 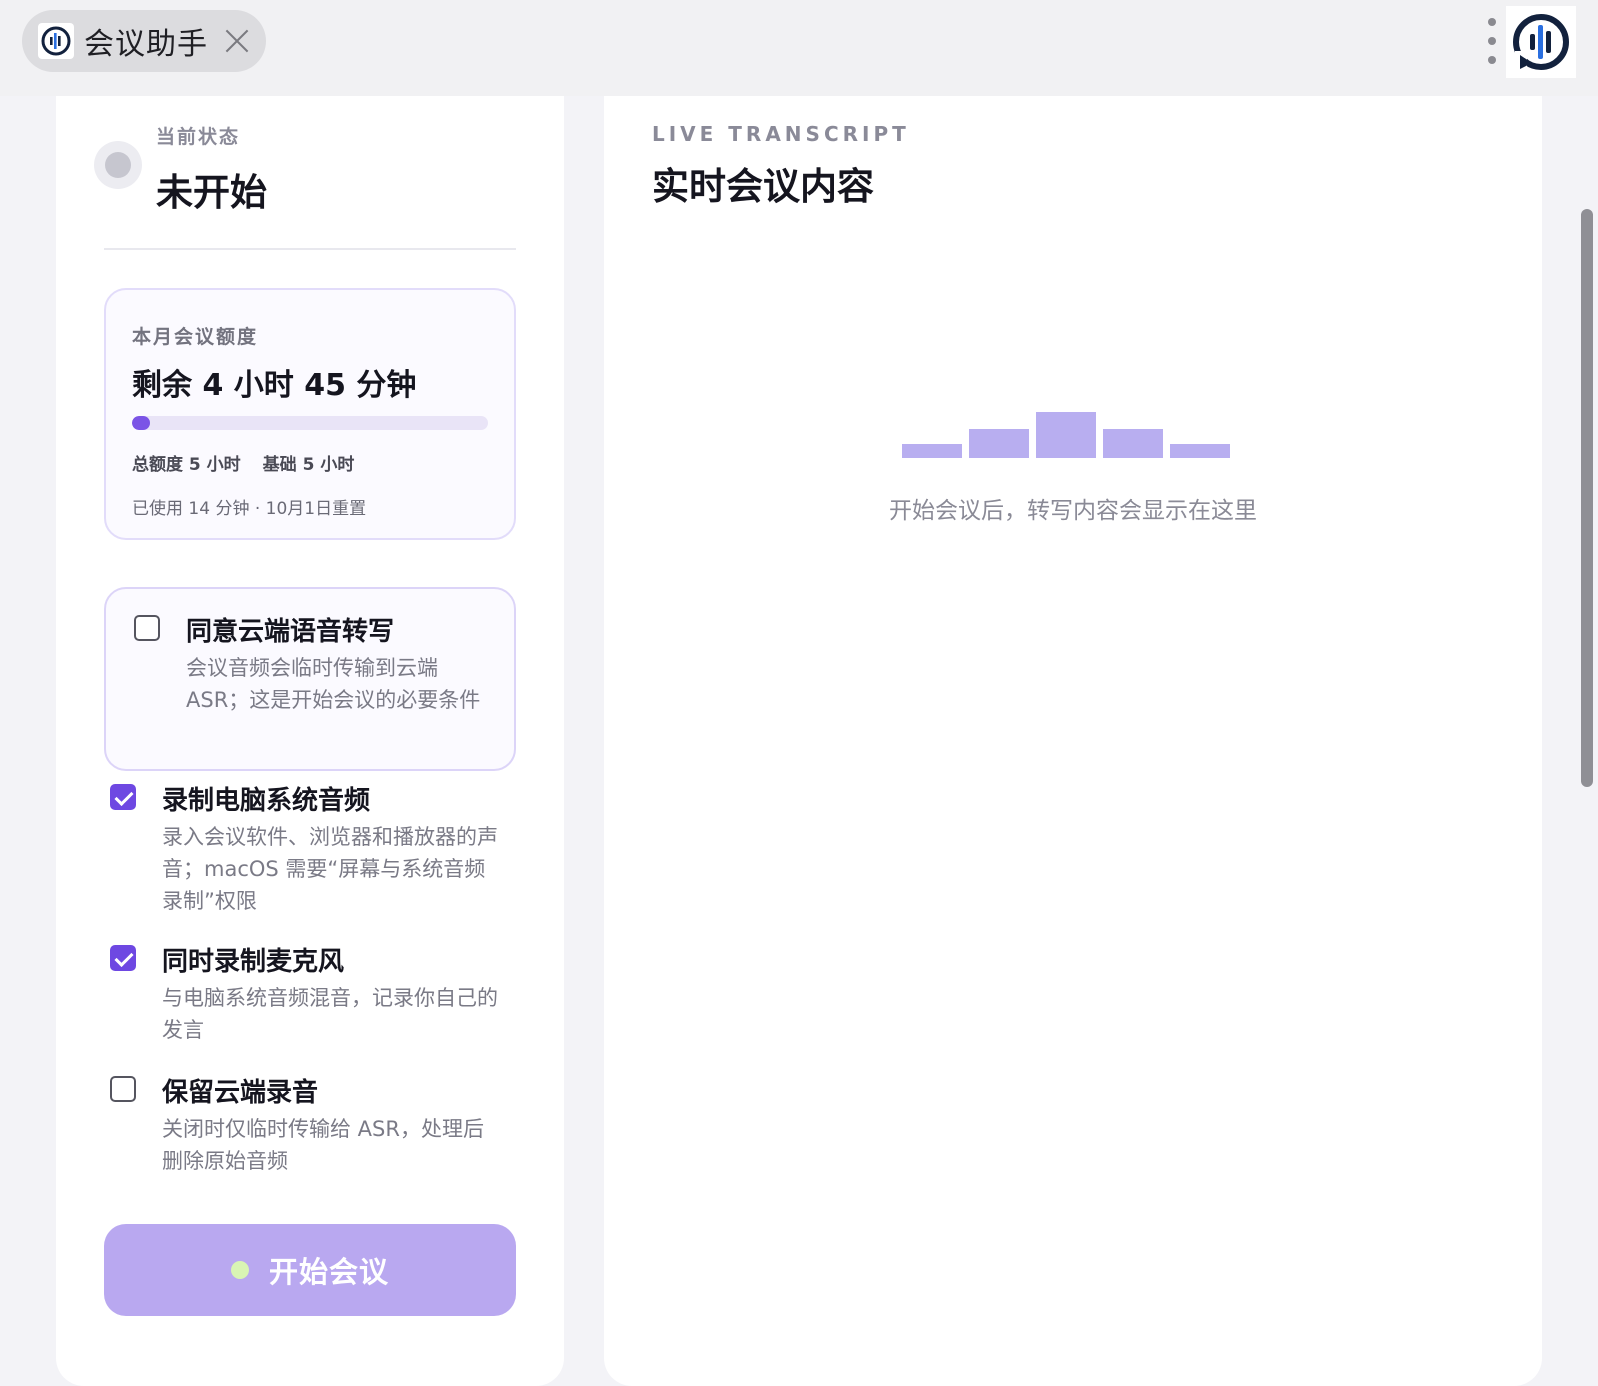 I want to click on tab-title: 会议助手, so click(x=146, y=44).